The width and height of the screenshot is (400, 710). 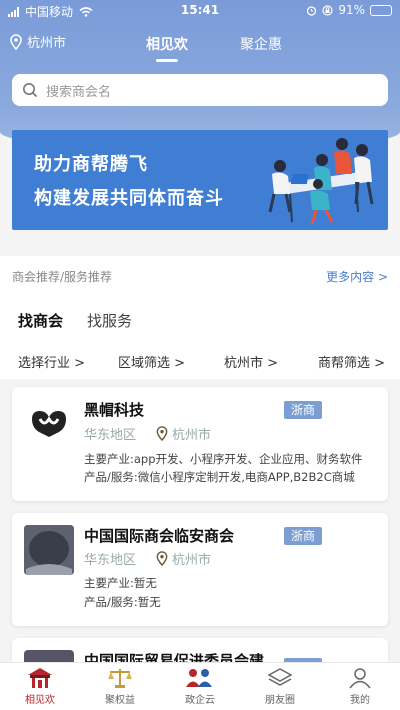 I want to click on filter-industry: 选择行业 >, so click(x=51, y=361).